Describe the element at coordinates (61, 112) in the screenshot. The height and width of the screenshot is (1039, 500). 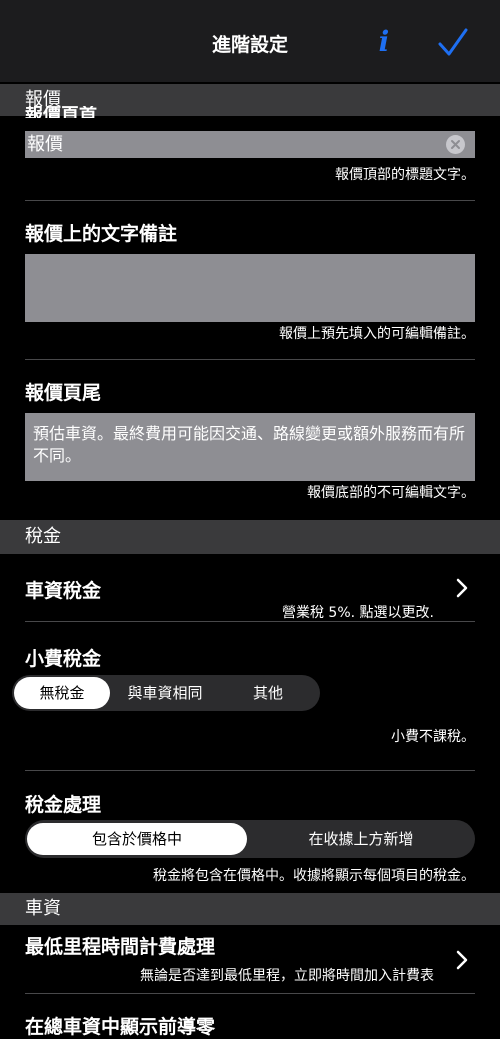
I see `quote-title-label: 報價頁首` at that location.